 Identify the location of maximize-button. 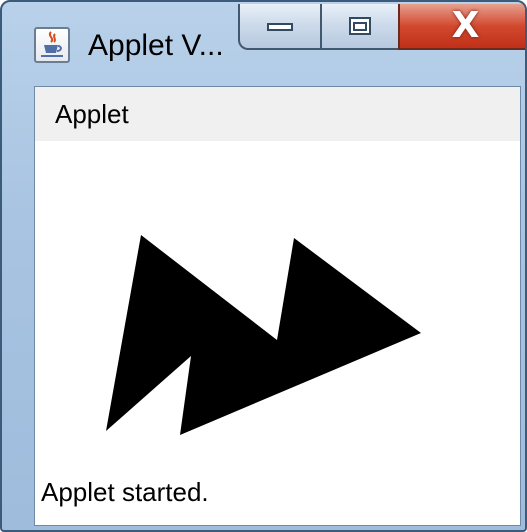
(360, 27).